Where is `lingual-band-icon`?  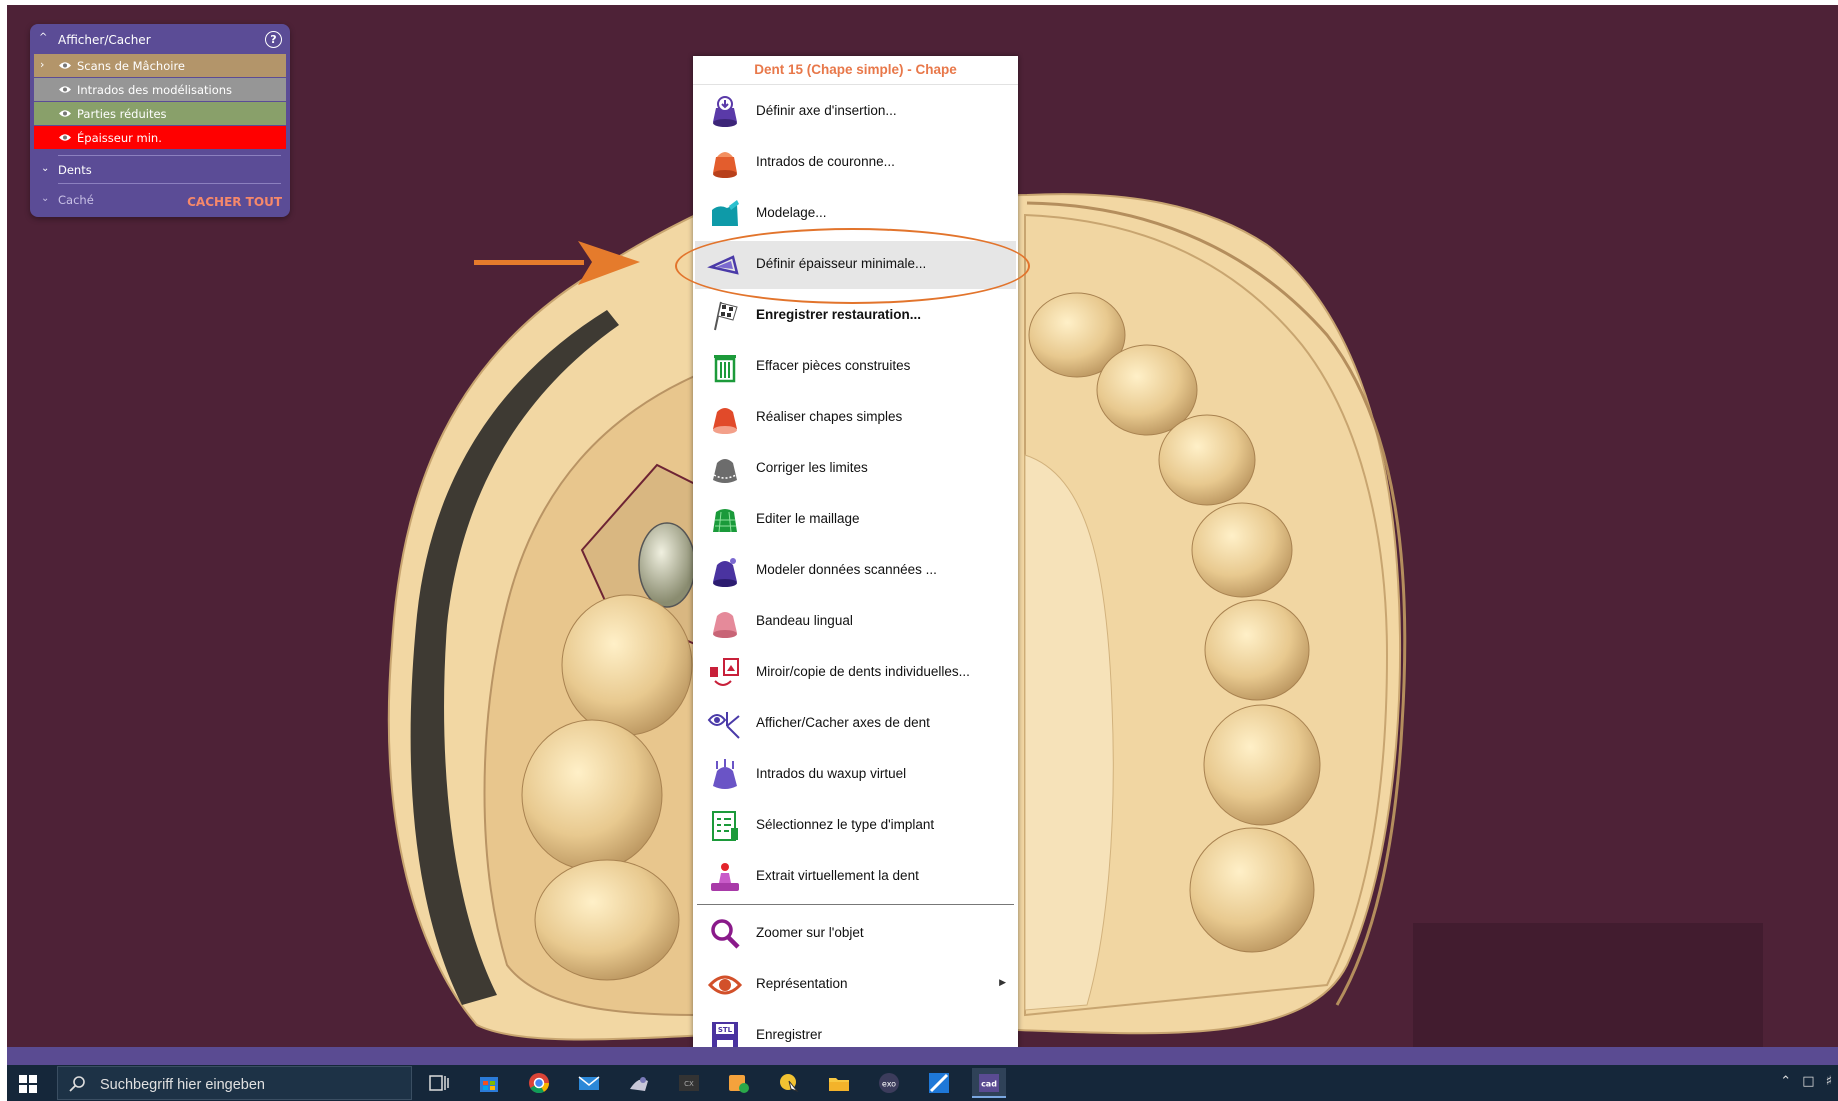
lingual-band-icon is located at coordinates (725, 625).